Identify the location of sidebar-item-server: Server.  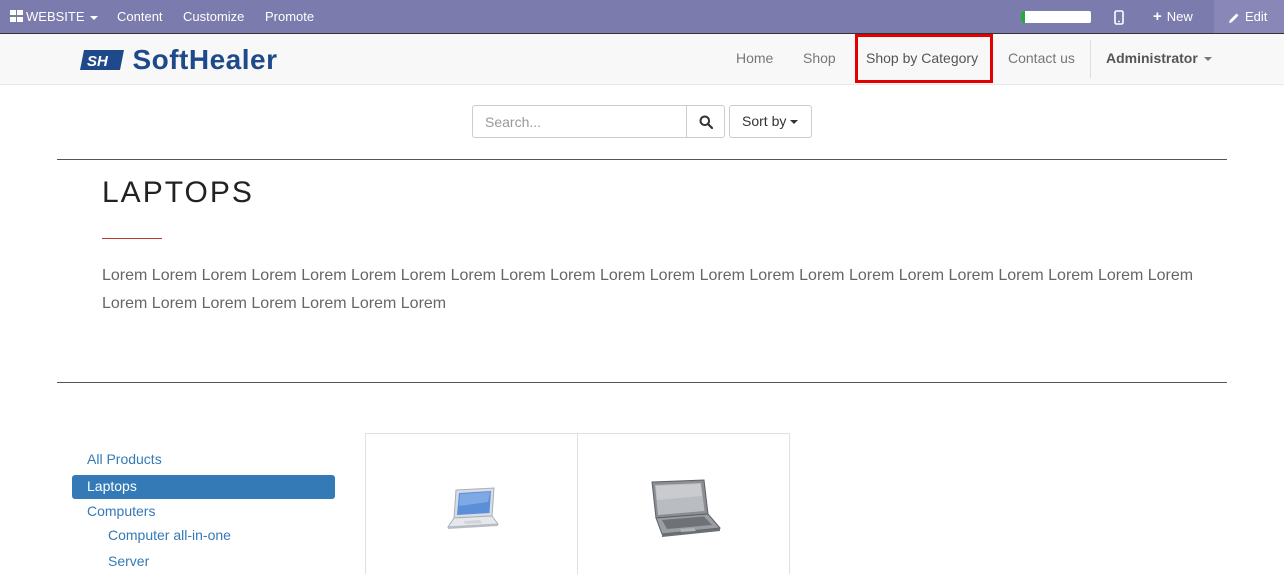
(128, 561).